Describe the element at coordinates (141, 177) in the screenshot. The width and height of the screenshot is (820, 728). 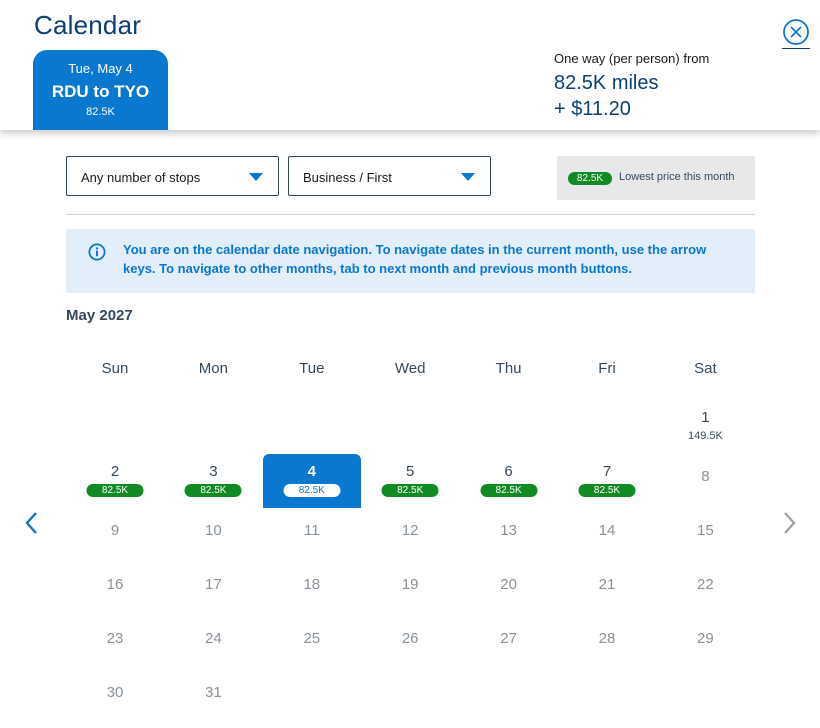
I see `stops-select-value: Any number of stops` at that location.